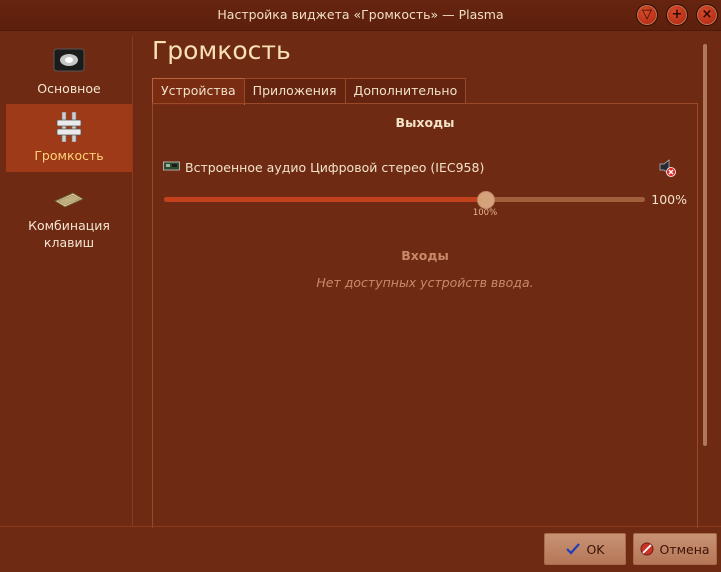 This screenshot has width=721, height=572. Describe the element at coordinates (221, 50) in the screenshot. I see `page-title: Громкость` at that location.